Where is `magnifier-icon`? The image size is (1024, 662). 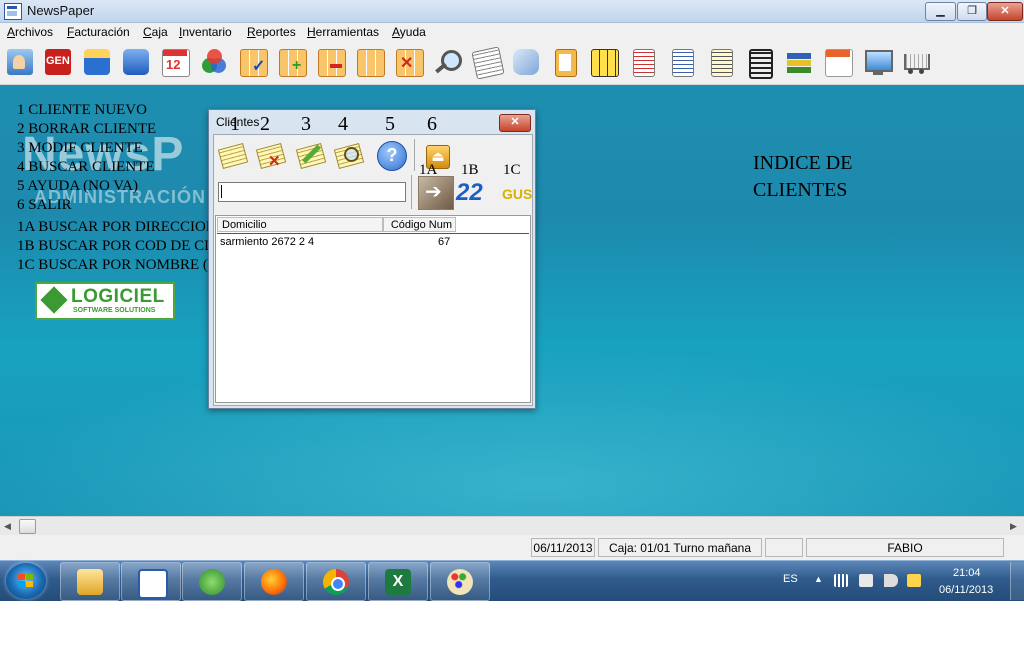
magnifier-icon is located at coordinates (448, 62).